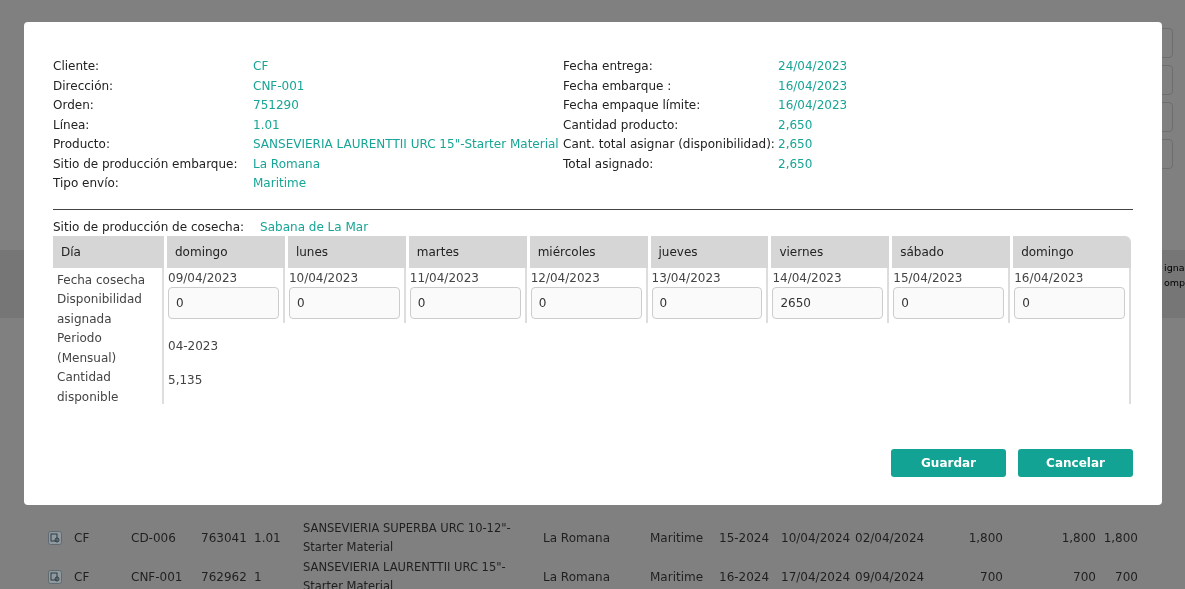 This screenshot has height=589, width=1185. Describe the element at coordinates (149, 226) in the screenshot. I see `field-label: Sitio de producción de cosecha:` at that location.